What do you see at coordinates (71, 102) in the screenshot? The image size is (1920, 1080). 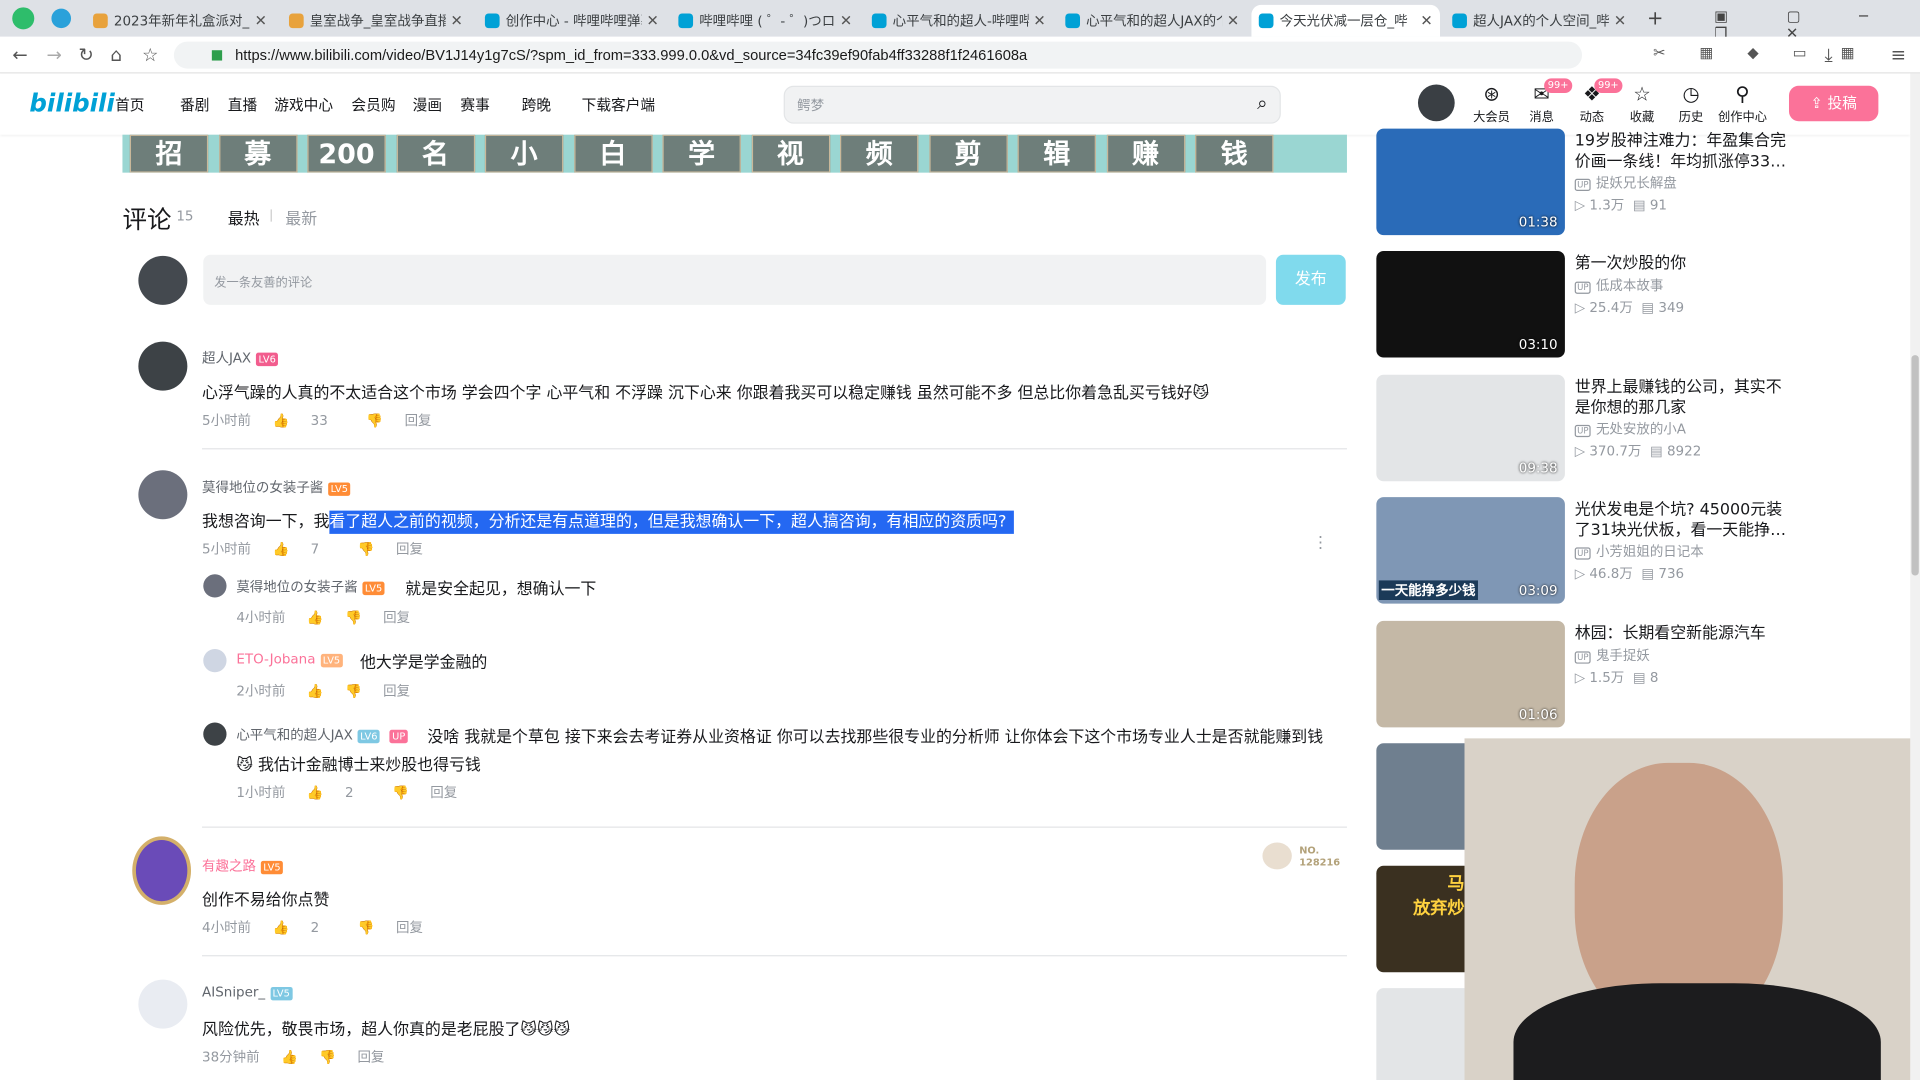 I see `bilibili-logo: bilibili` at bounding box center [71, 102].